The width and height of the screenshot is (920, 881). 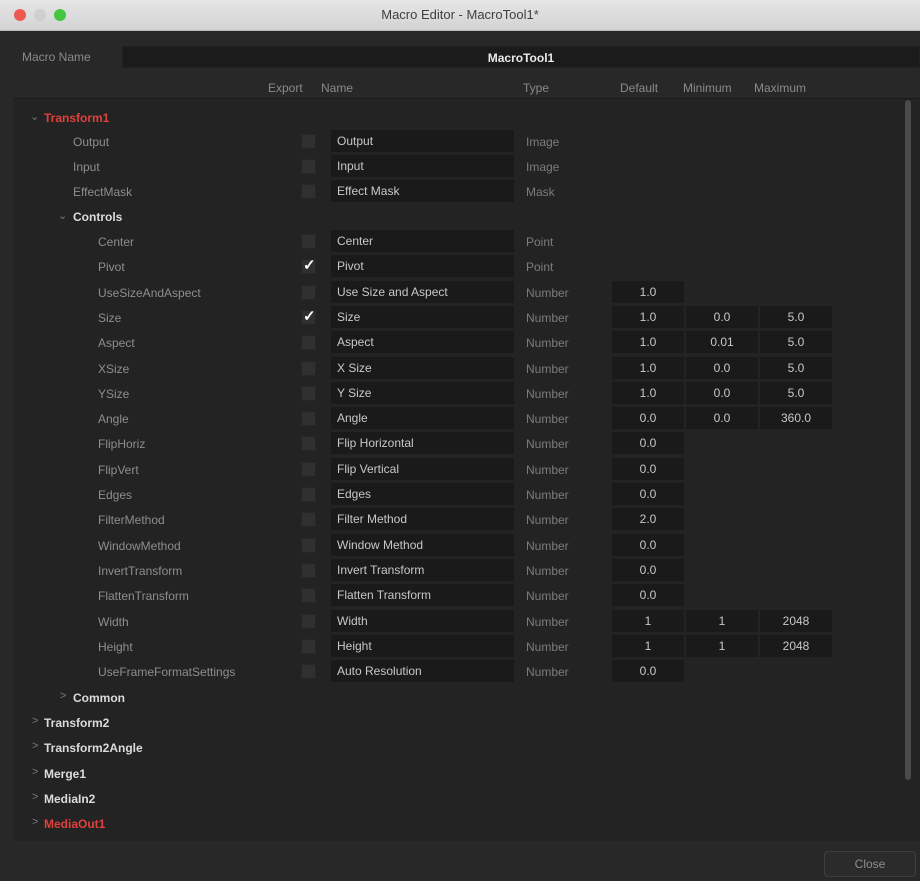 I want to click on control-name-field: Input, so click(x=422, y=166).